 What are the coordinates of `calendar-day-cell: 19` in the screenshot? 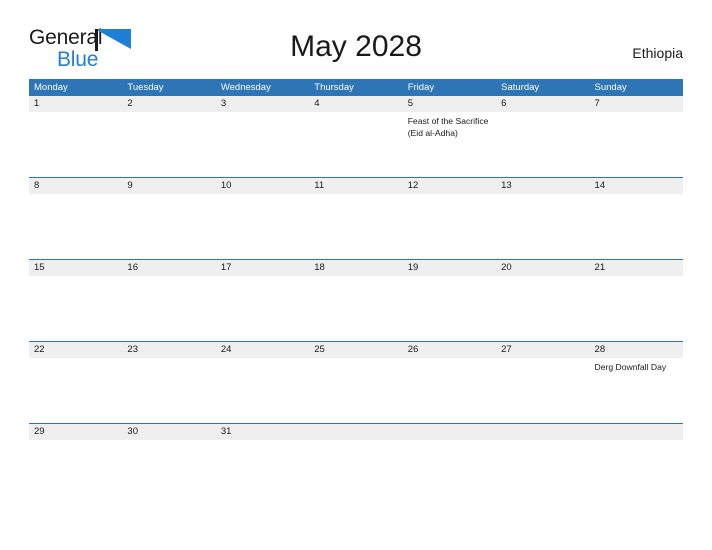 It's located at (449, 300).